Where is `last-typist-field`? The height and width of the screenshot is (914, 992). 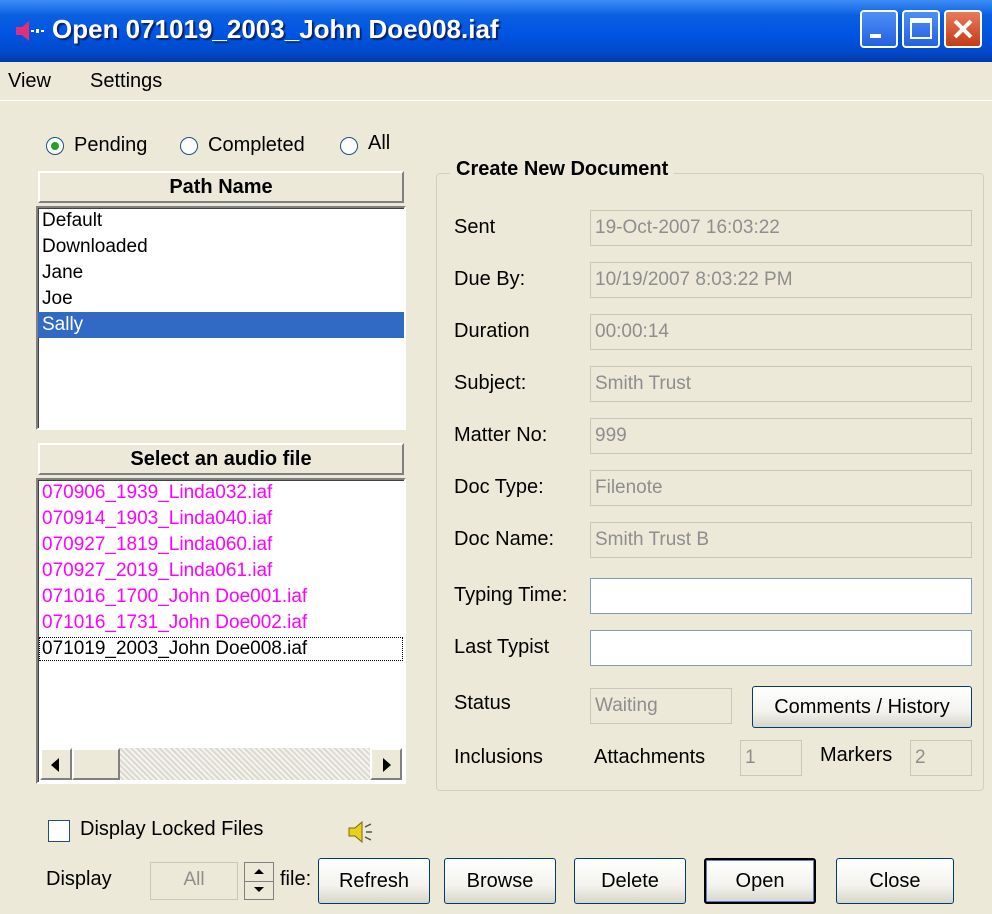 last-typist-field is located at coordinates (781, 648).